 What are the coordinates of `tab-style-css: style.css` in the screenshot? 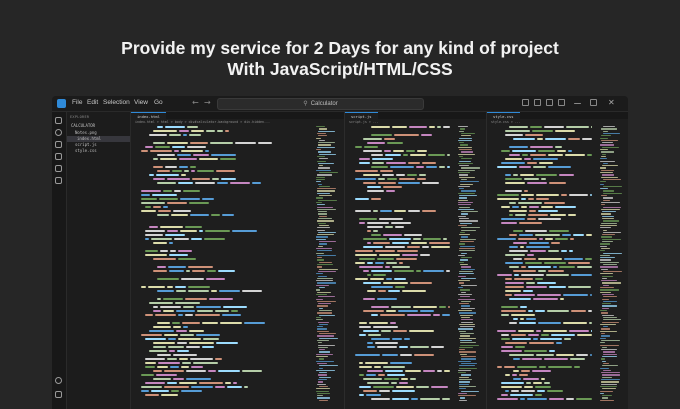 It's located at (503, 115).